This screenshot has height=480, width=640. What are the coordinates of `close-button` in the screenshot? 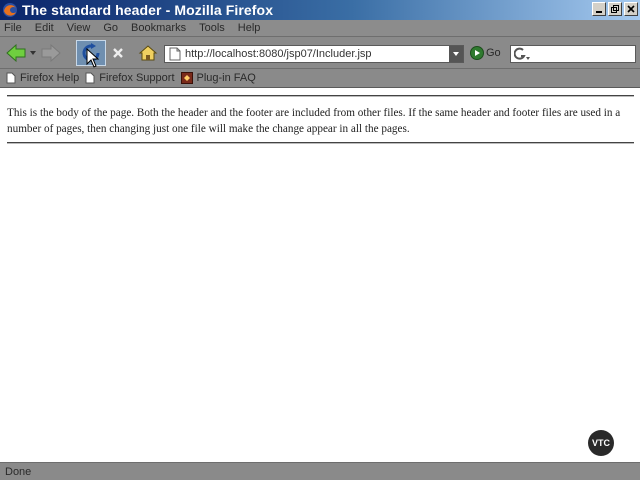 It's located at (631, 9).